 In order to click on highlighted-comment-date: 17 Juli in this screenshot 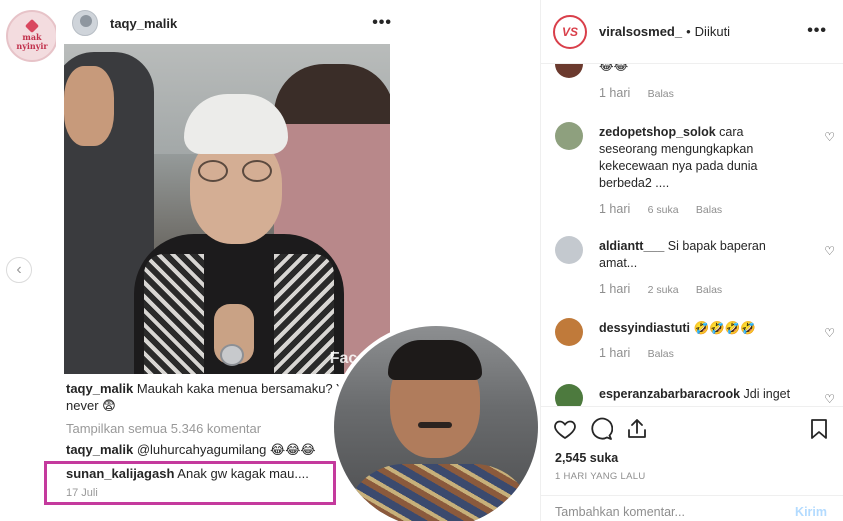, I will do `click(82, 493)`.